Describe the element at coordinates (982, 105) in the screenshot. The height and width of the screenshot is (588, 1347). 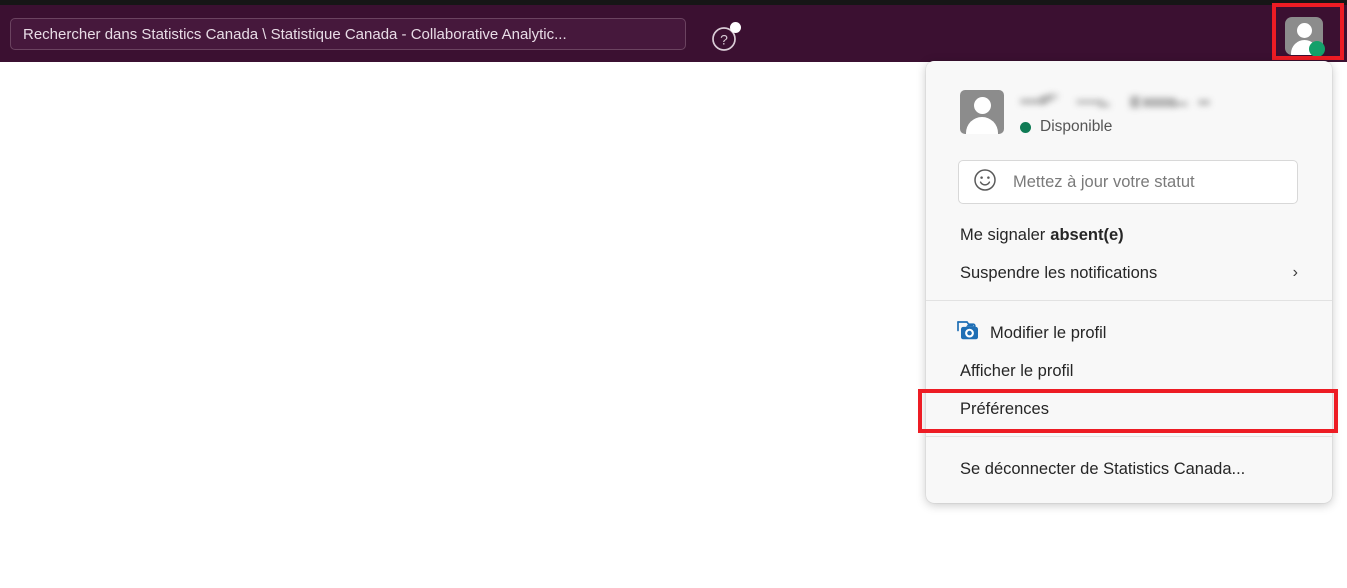
I see `avatar-head-shape` at that location.